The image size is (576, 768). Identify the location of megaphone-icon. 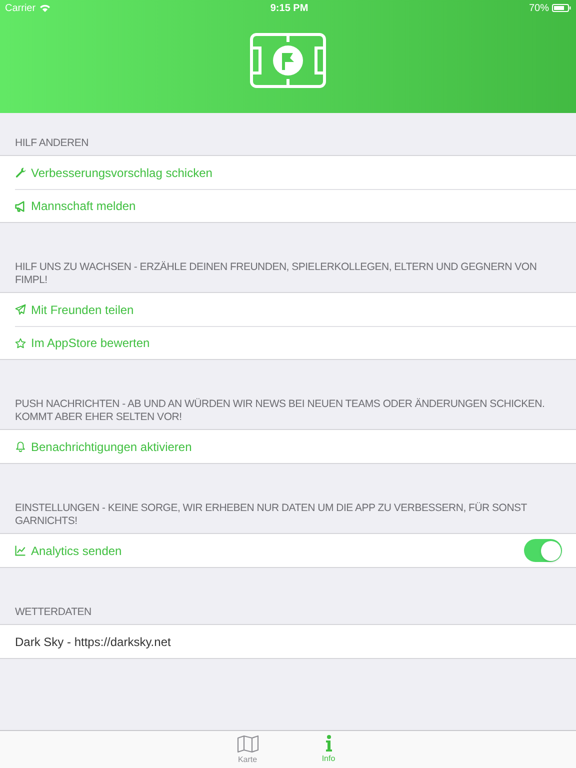
(20, 206).